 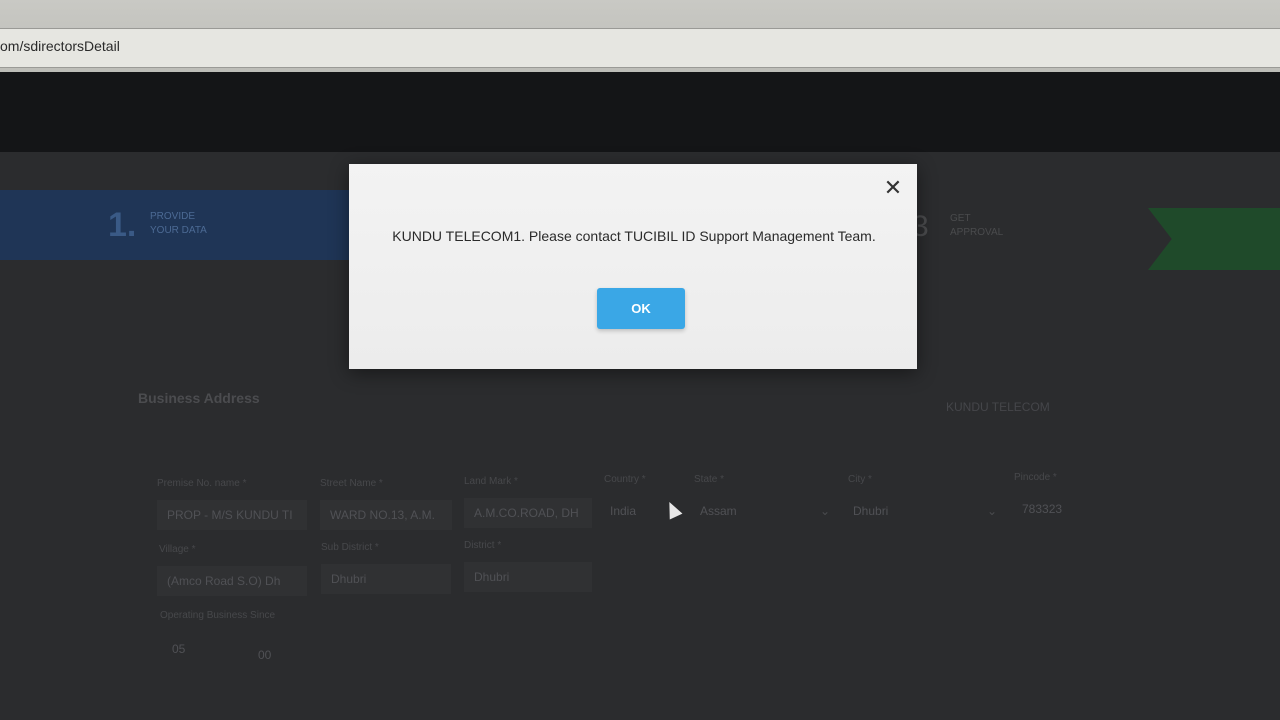 I want to click on village-label: Village *, so click(x=177, y=549).